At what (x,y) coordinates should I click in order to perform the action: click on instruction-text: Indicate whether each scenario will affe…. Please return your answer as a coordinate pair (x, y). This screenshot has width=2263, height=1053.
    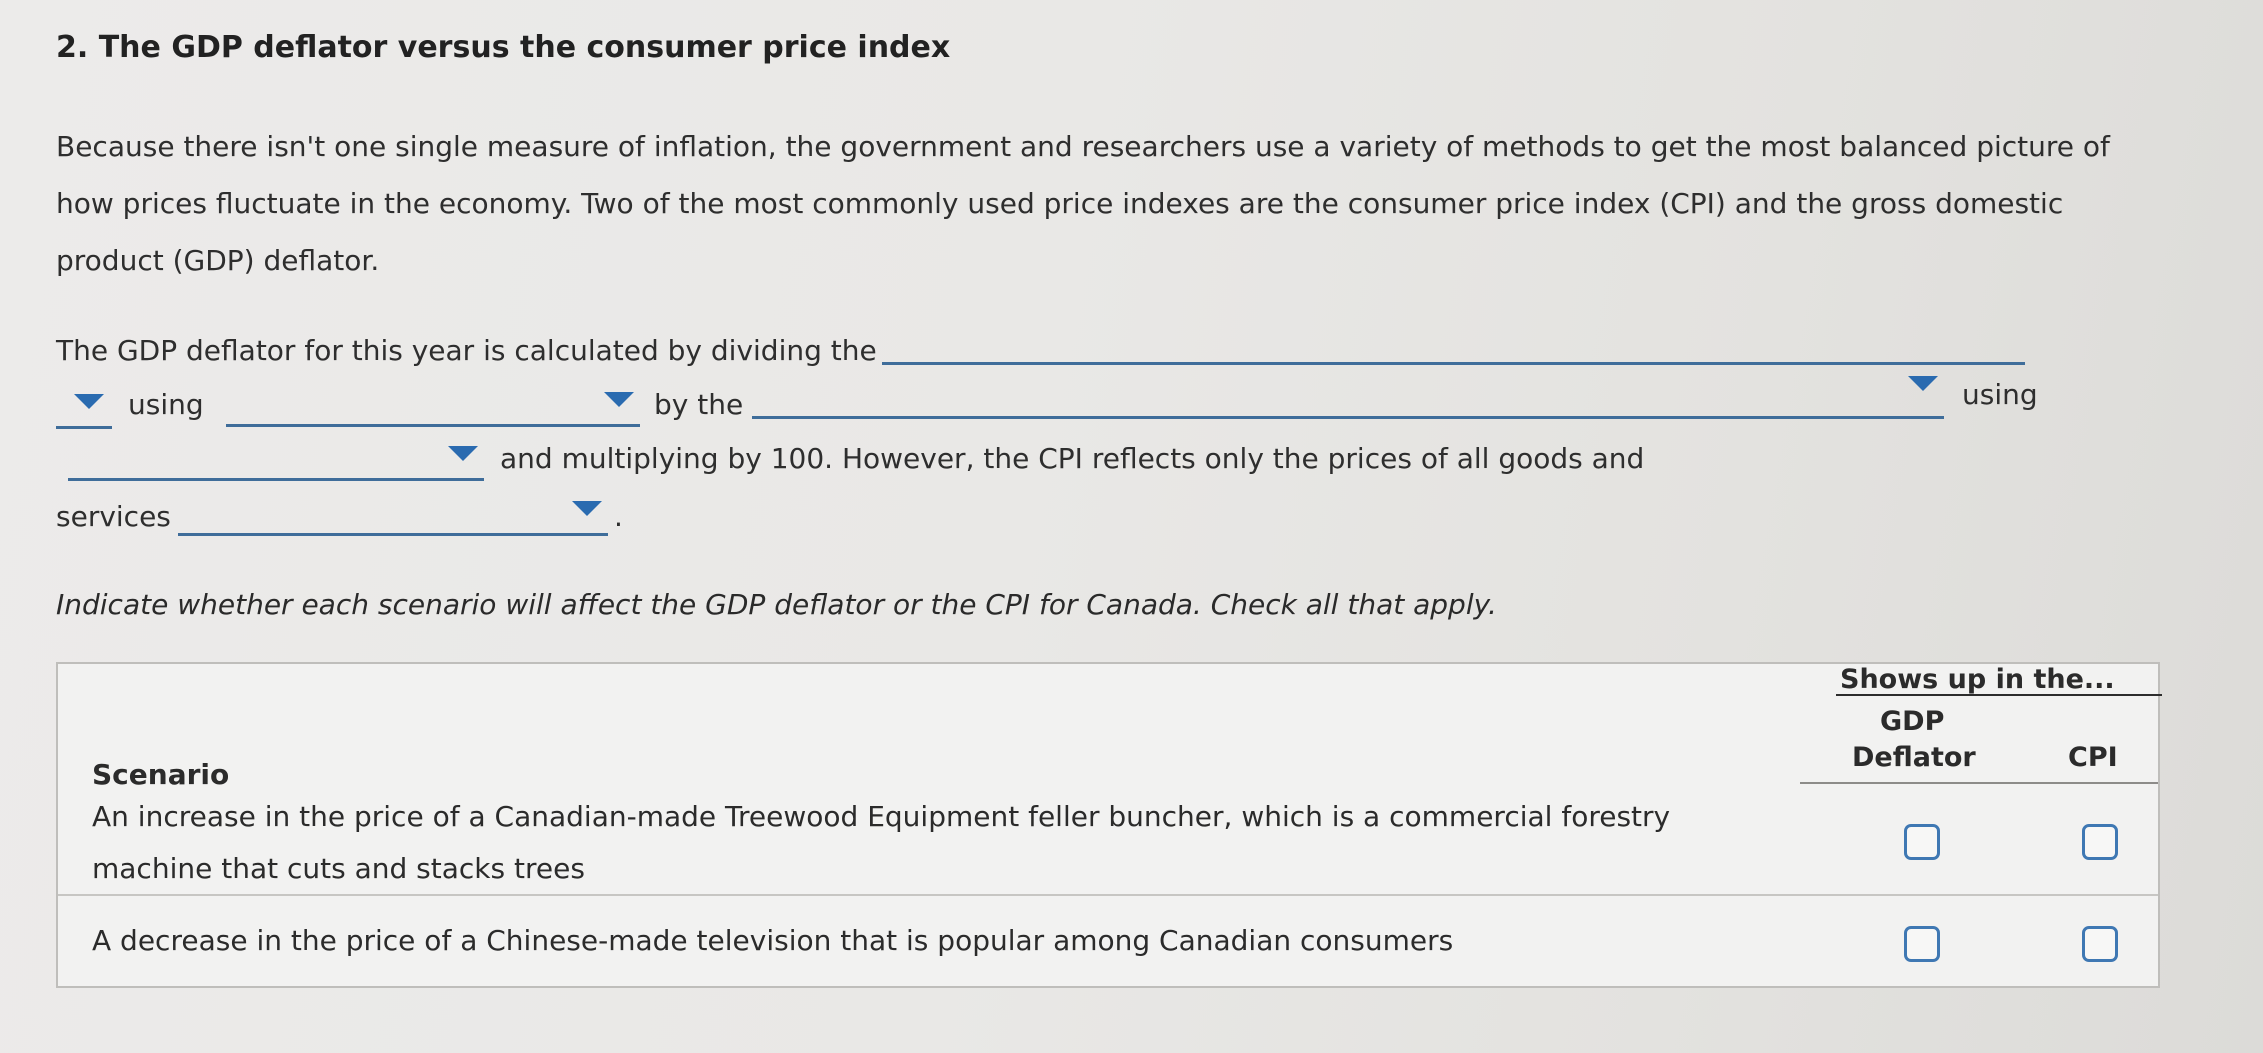
    Looking at the image, I should click on (776, 604).